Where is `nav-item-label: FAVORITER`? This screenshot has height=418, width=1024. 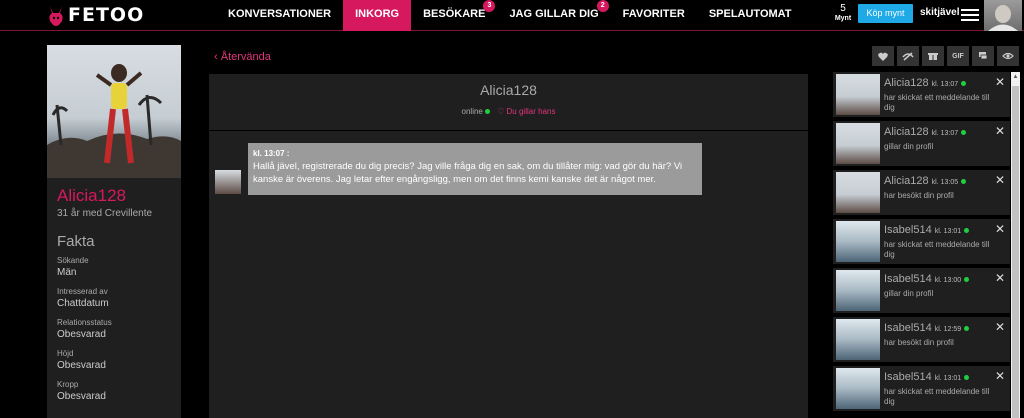
nav-item-label: FAVORITER is located at coordinates (653, 14).